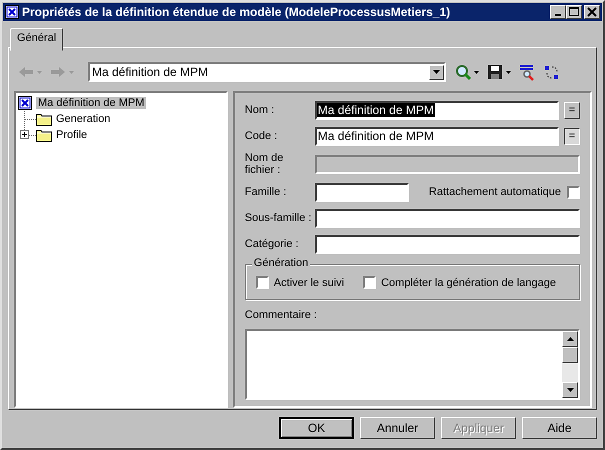 Image resolution: width=605 pixels, height=450 pixels. I want to click on name-dropdown: Ma définition de MPM, so click(267, 72).